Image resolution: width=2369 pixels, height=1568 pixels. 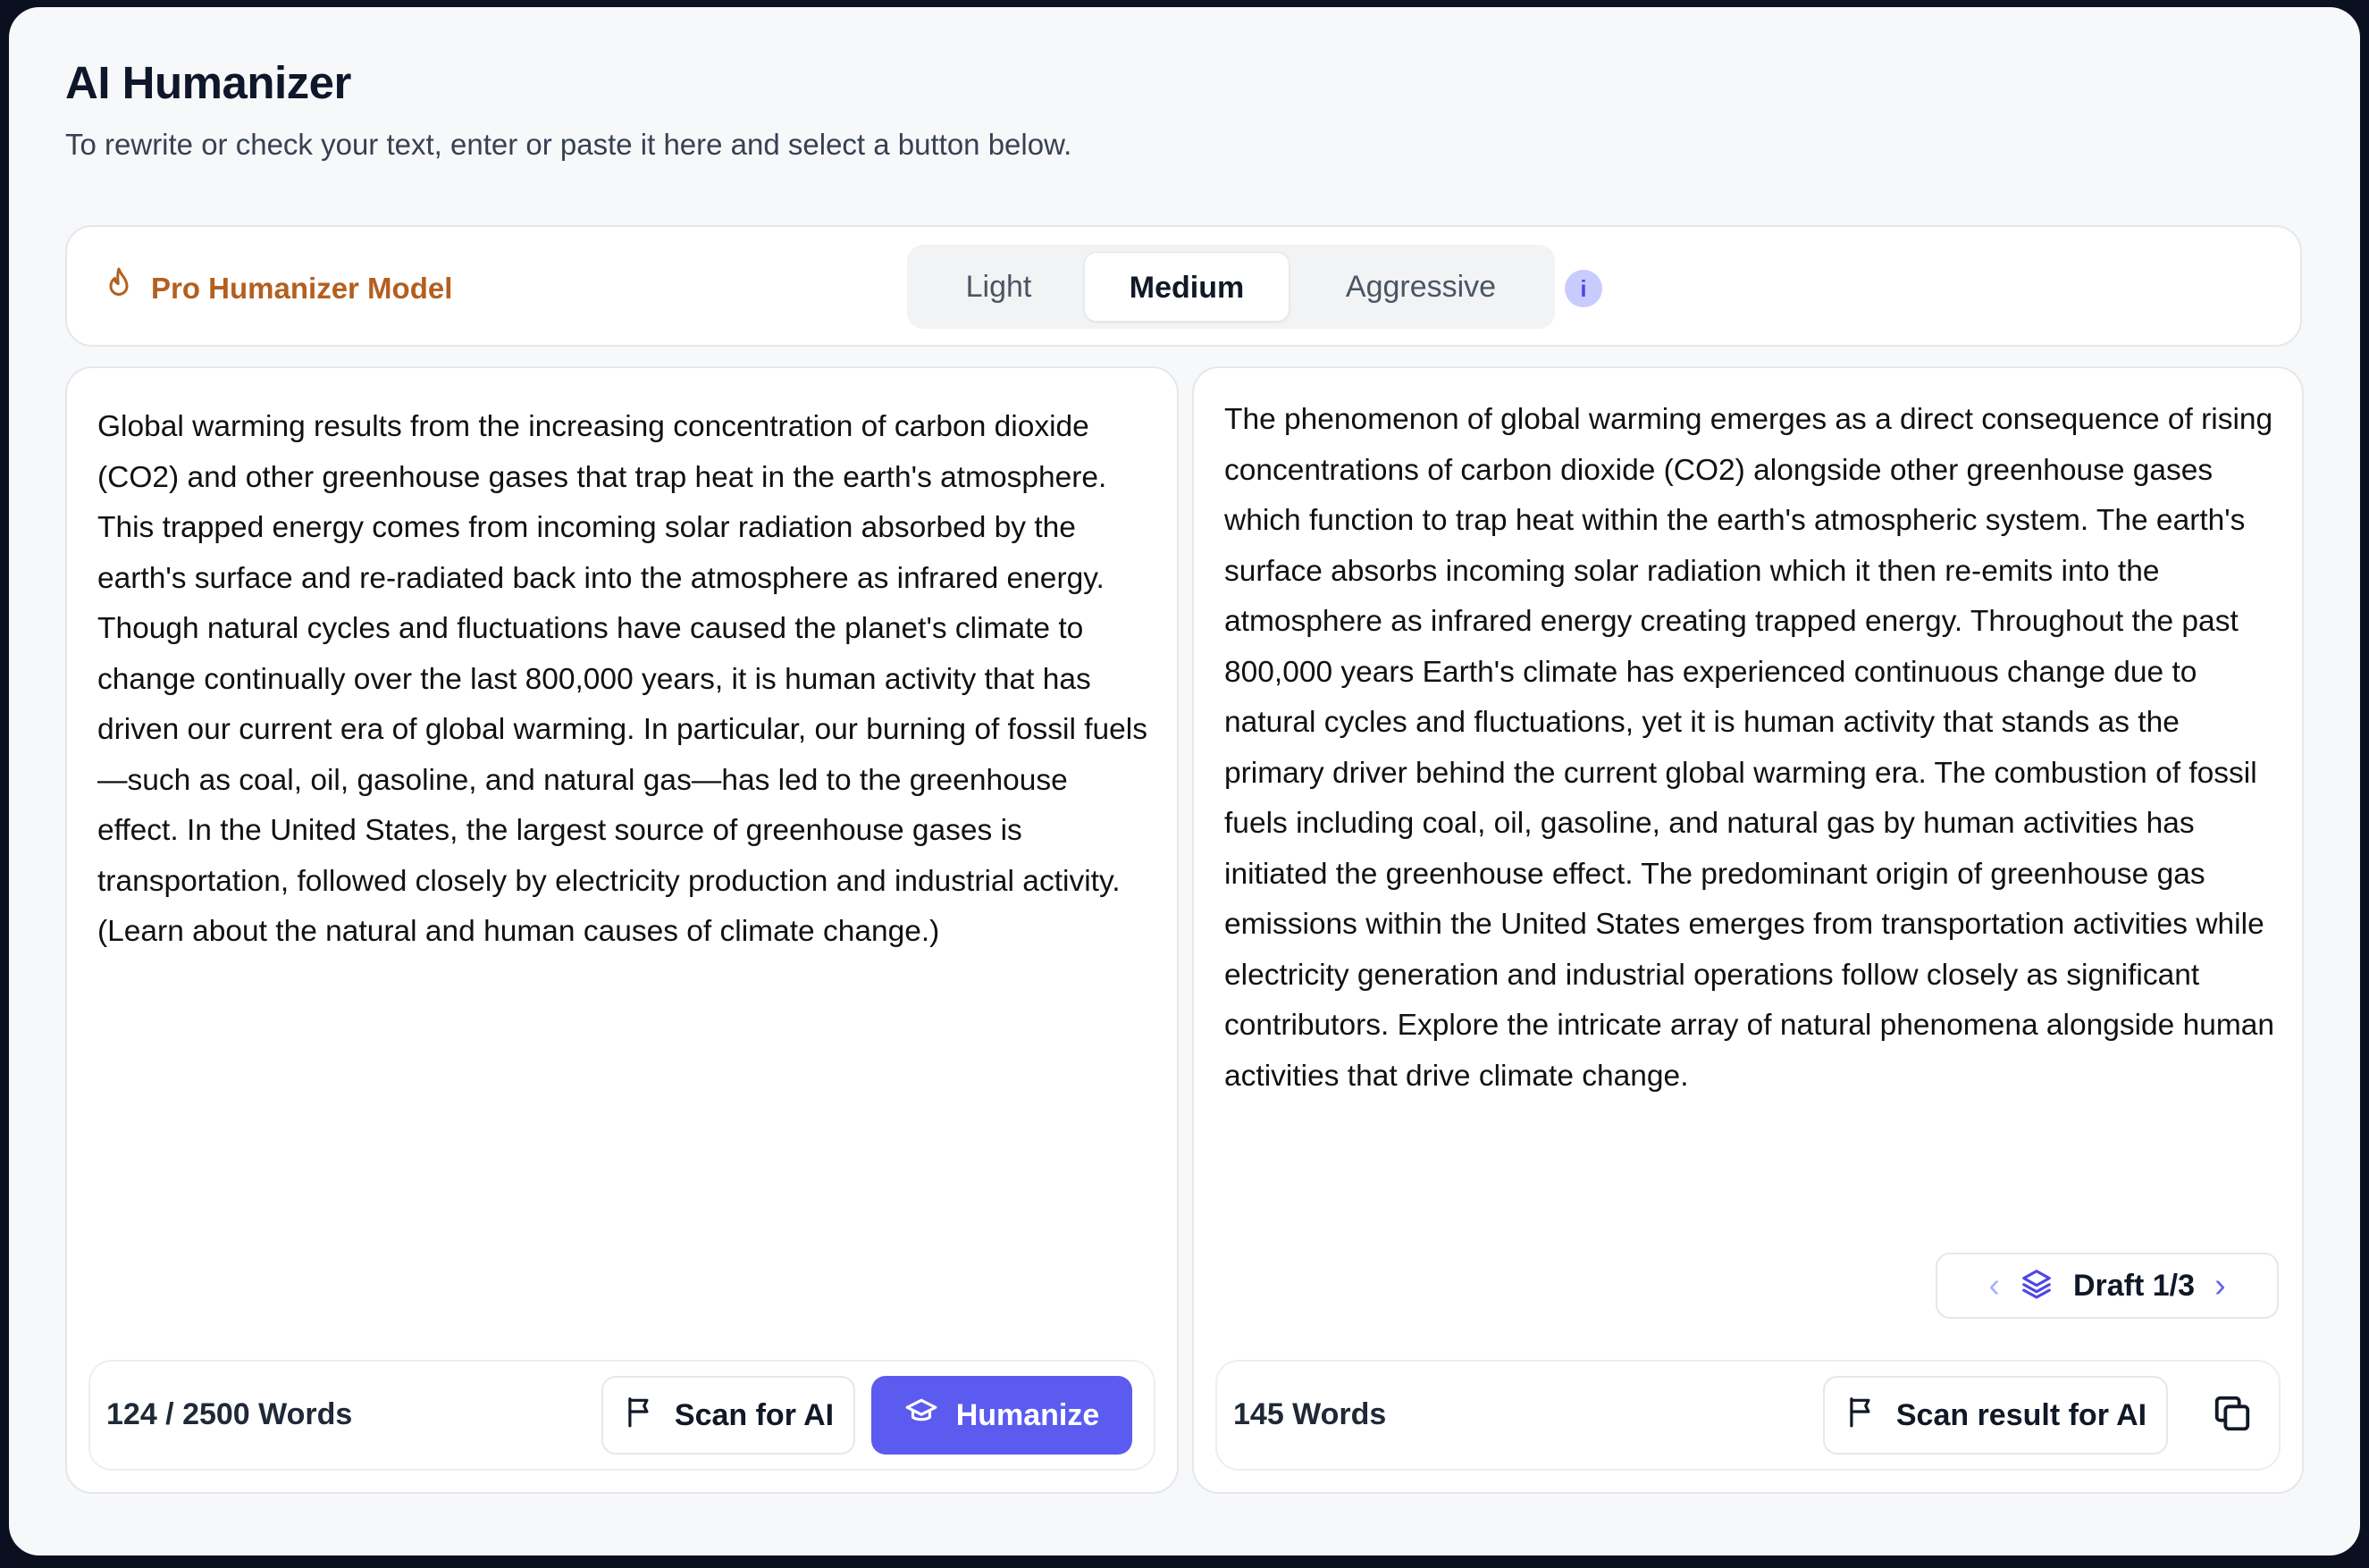 What do you see at coordinates (1994, 1286) in the screenshot?
I see `chevron-left-icon: ‹` at bounding box center [1994, 1286].